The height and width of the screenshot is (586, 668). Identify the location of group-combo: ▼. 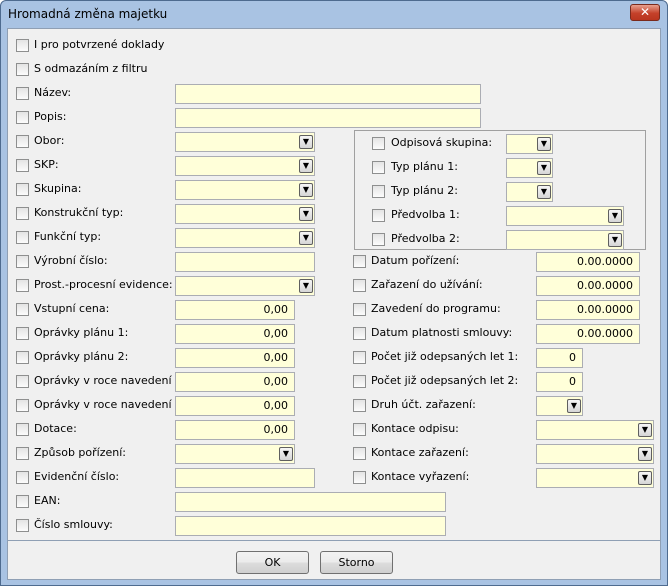
(245, 190).